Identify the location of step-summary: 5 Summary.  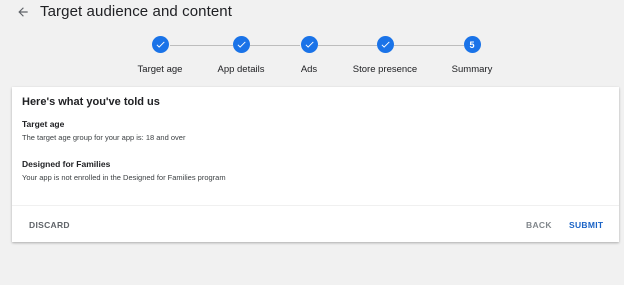
(472, 55).